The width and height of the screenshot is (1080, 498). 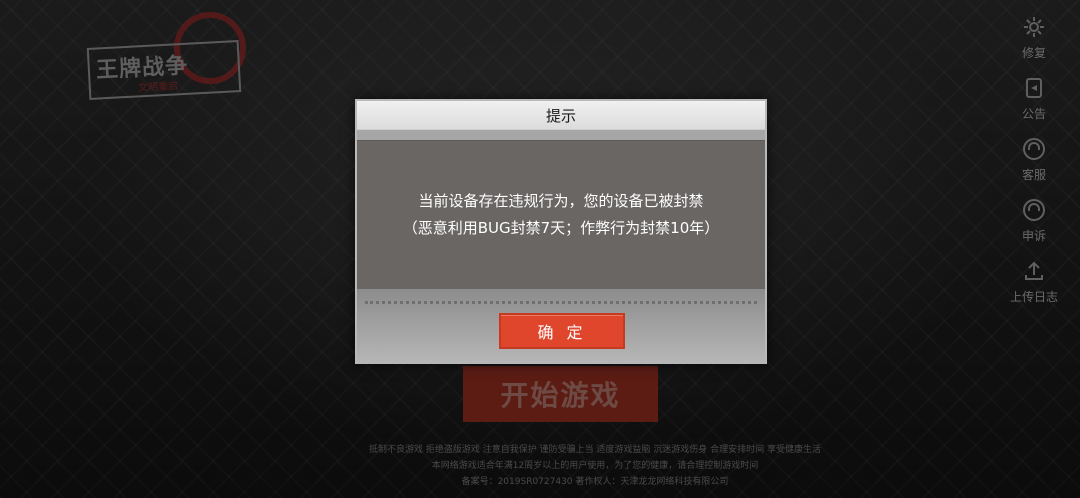 I want to click on sidebar-item-label: 申诉, so click(x=1033, y=236).